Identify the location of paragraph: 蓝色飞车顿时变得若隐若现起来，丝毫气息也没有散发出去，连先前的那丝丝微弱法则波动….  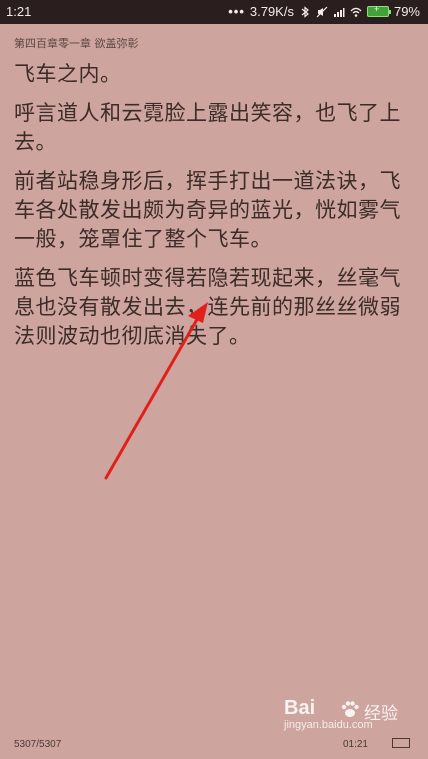
(207, 307).